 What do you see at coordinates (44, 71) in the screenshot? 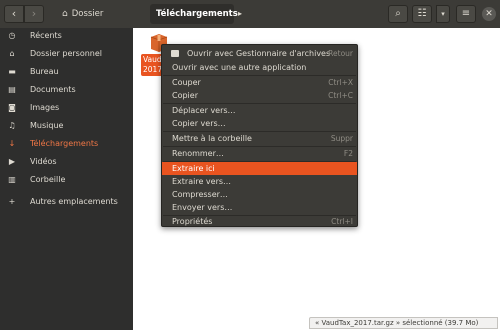
I see `sidebar-item-label: Bureau` at bounding box center [44, 71].